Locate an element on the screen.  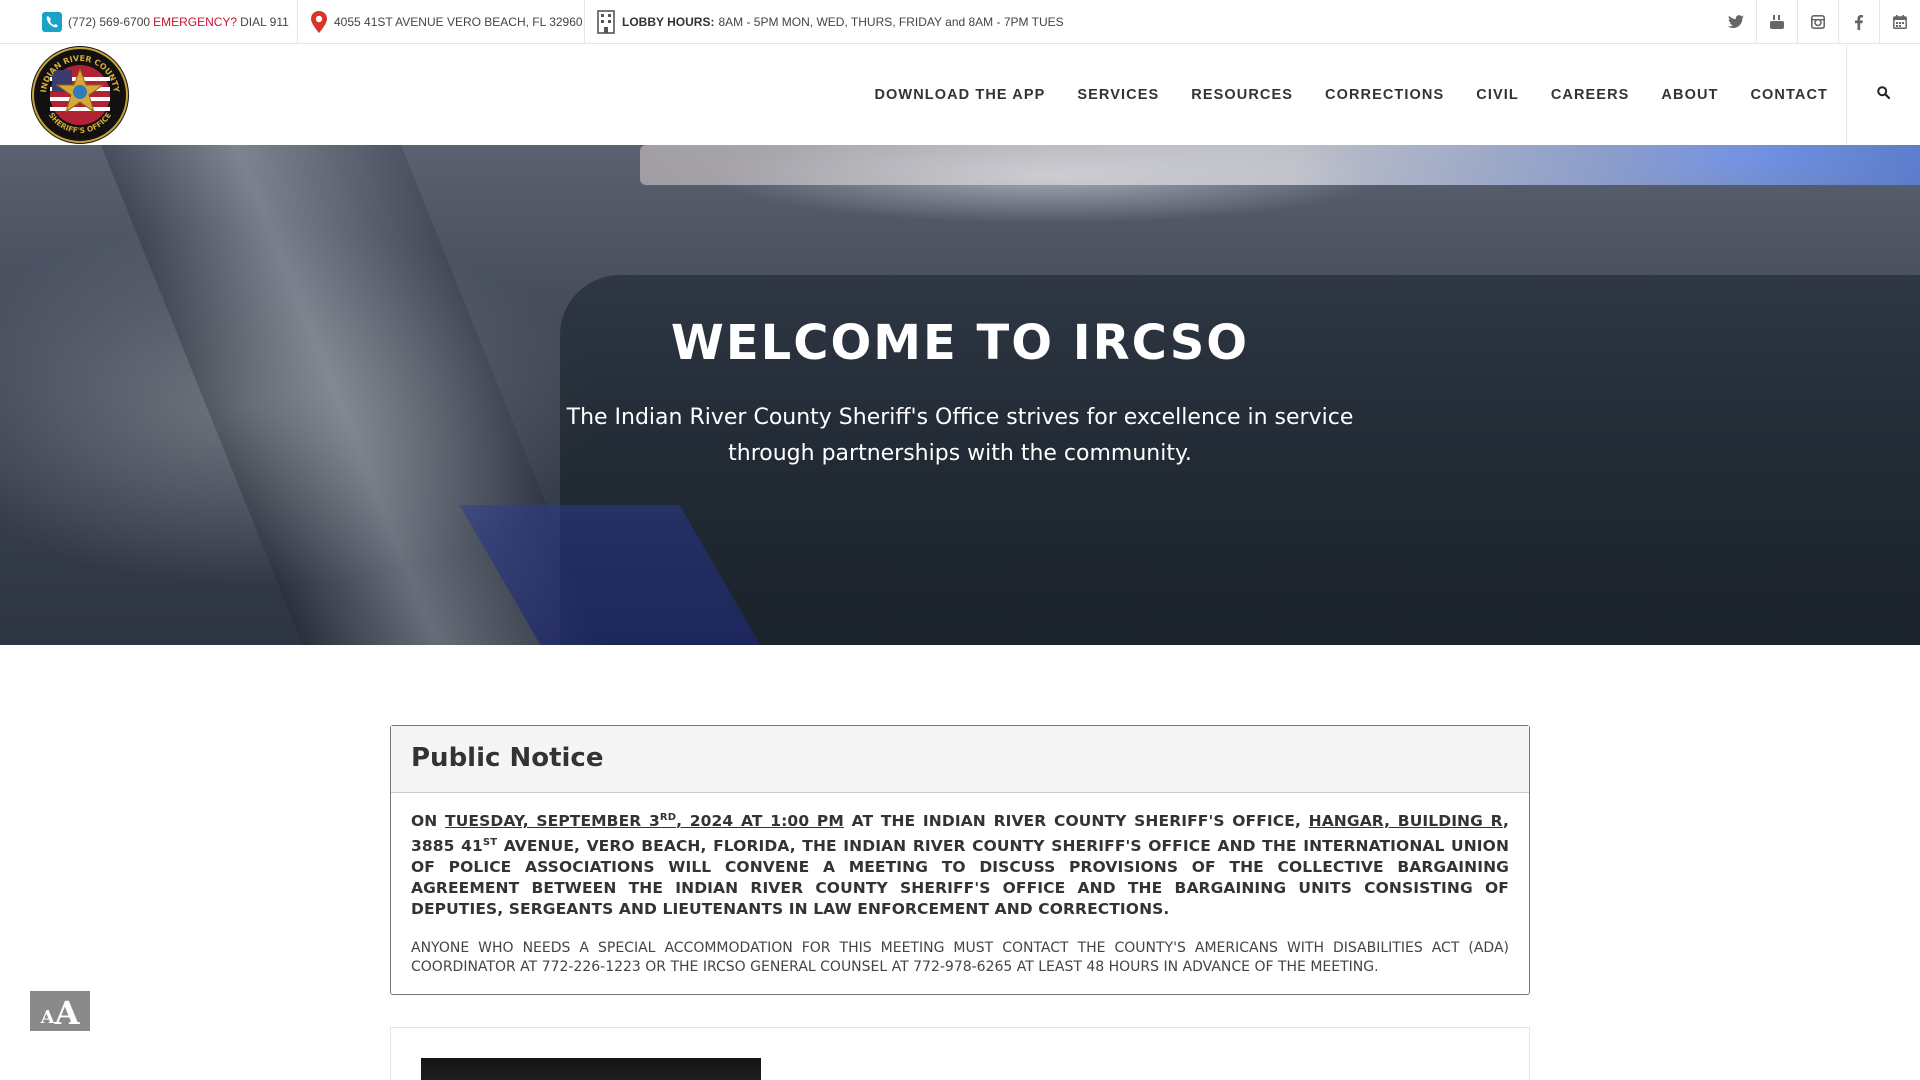
font-small-icon: A is located at coordinates (47, 1017).